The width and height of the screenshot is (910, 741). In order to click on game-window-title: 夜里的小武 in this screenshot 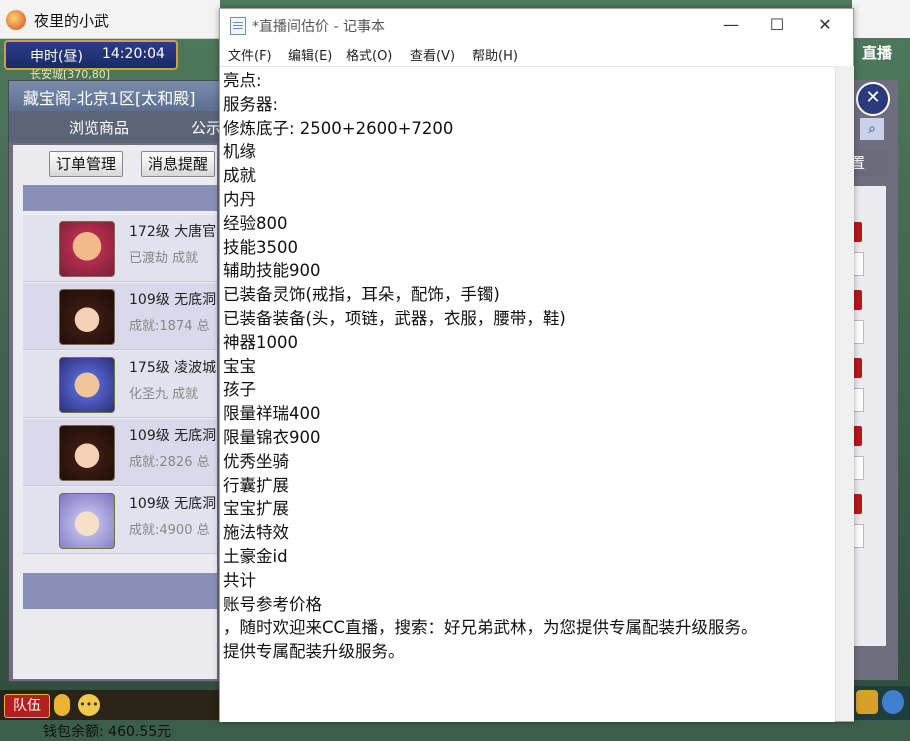, I will do `click(72, 21)`.